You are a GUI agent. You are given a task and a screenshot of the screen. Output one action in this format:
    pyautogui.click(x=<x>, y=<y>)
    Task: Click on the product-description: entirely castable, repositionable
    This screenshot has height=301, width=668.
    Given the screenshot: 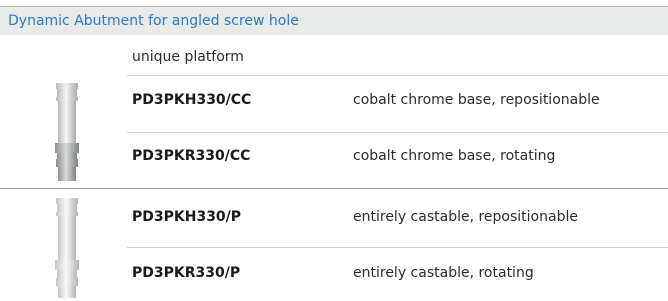 What is the action you would take?
    pyautogui.click(x=465, y=217)
    